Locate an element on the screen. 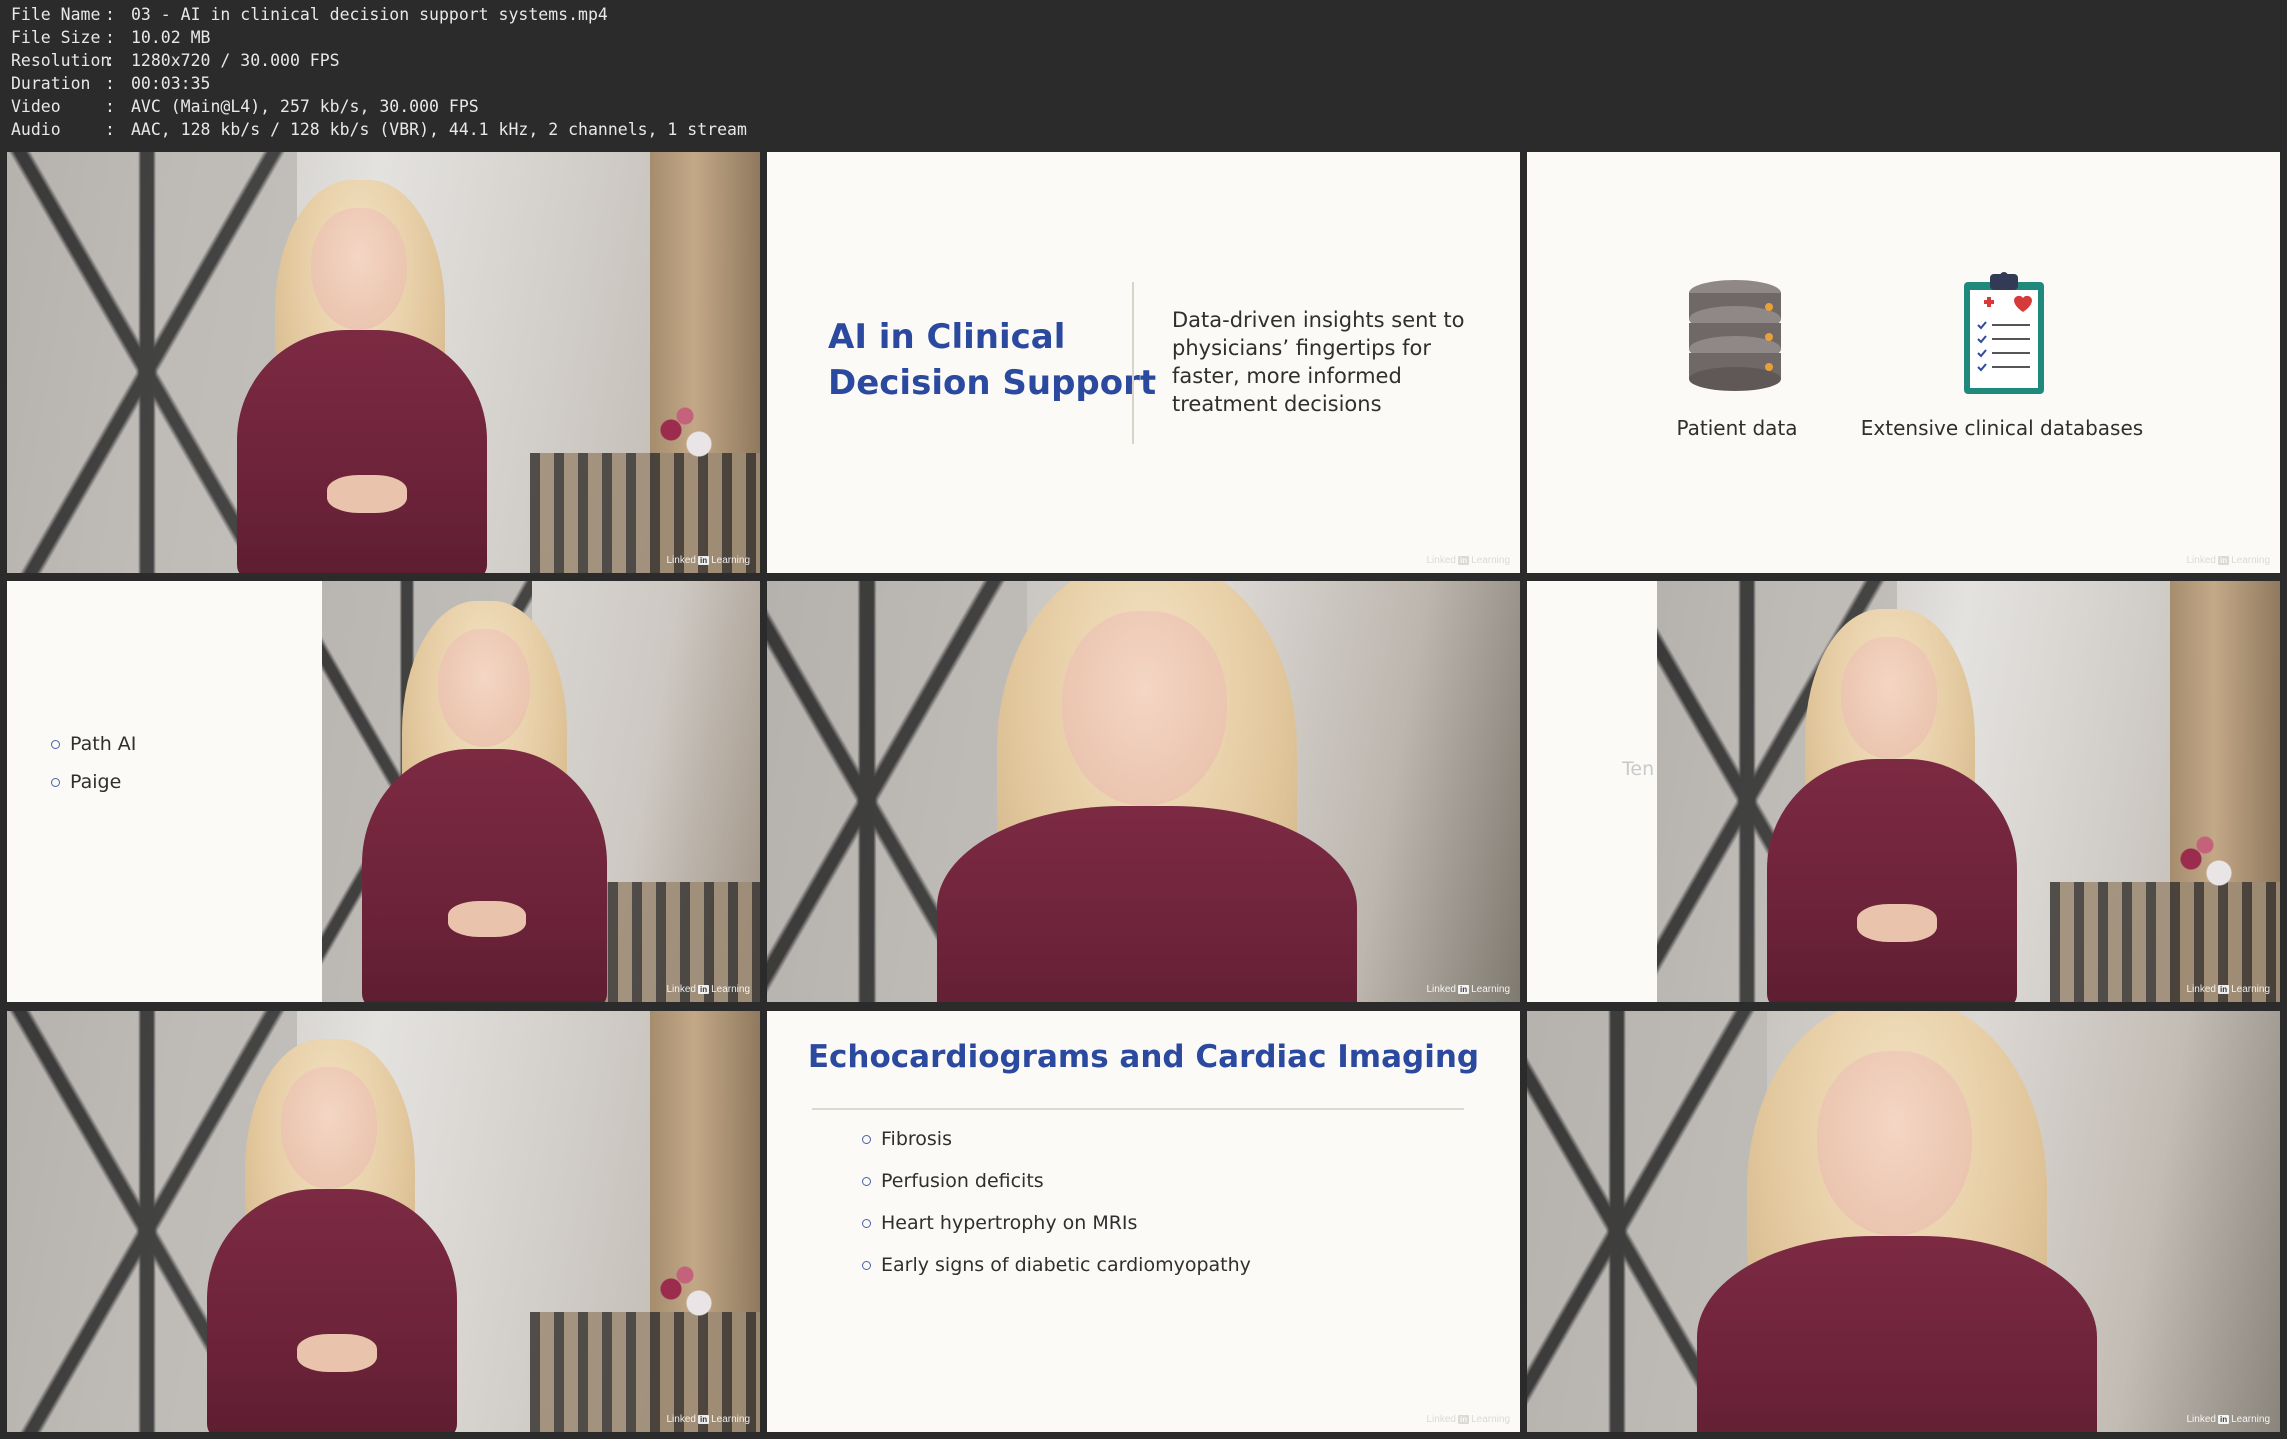 Image resolution: width=2287 pixels, height=1439 pixels. patient-data-label: Patient data is located at coordinates (1737, 428).